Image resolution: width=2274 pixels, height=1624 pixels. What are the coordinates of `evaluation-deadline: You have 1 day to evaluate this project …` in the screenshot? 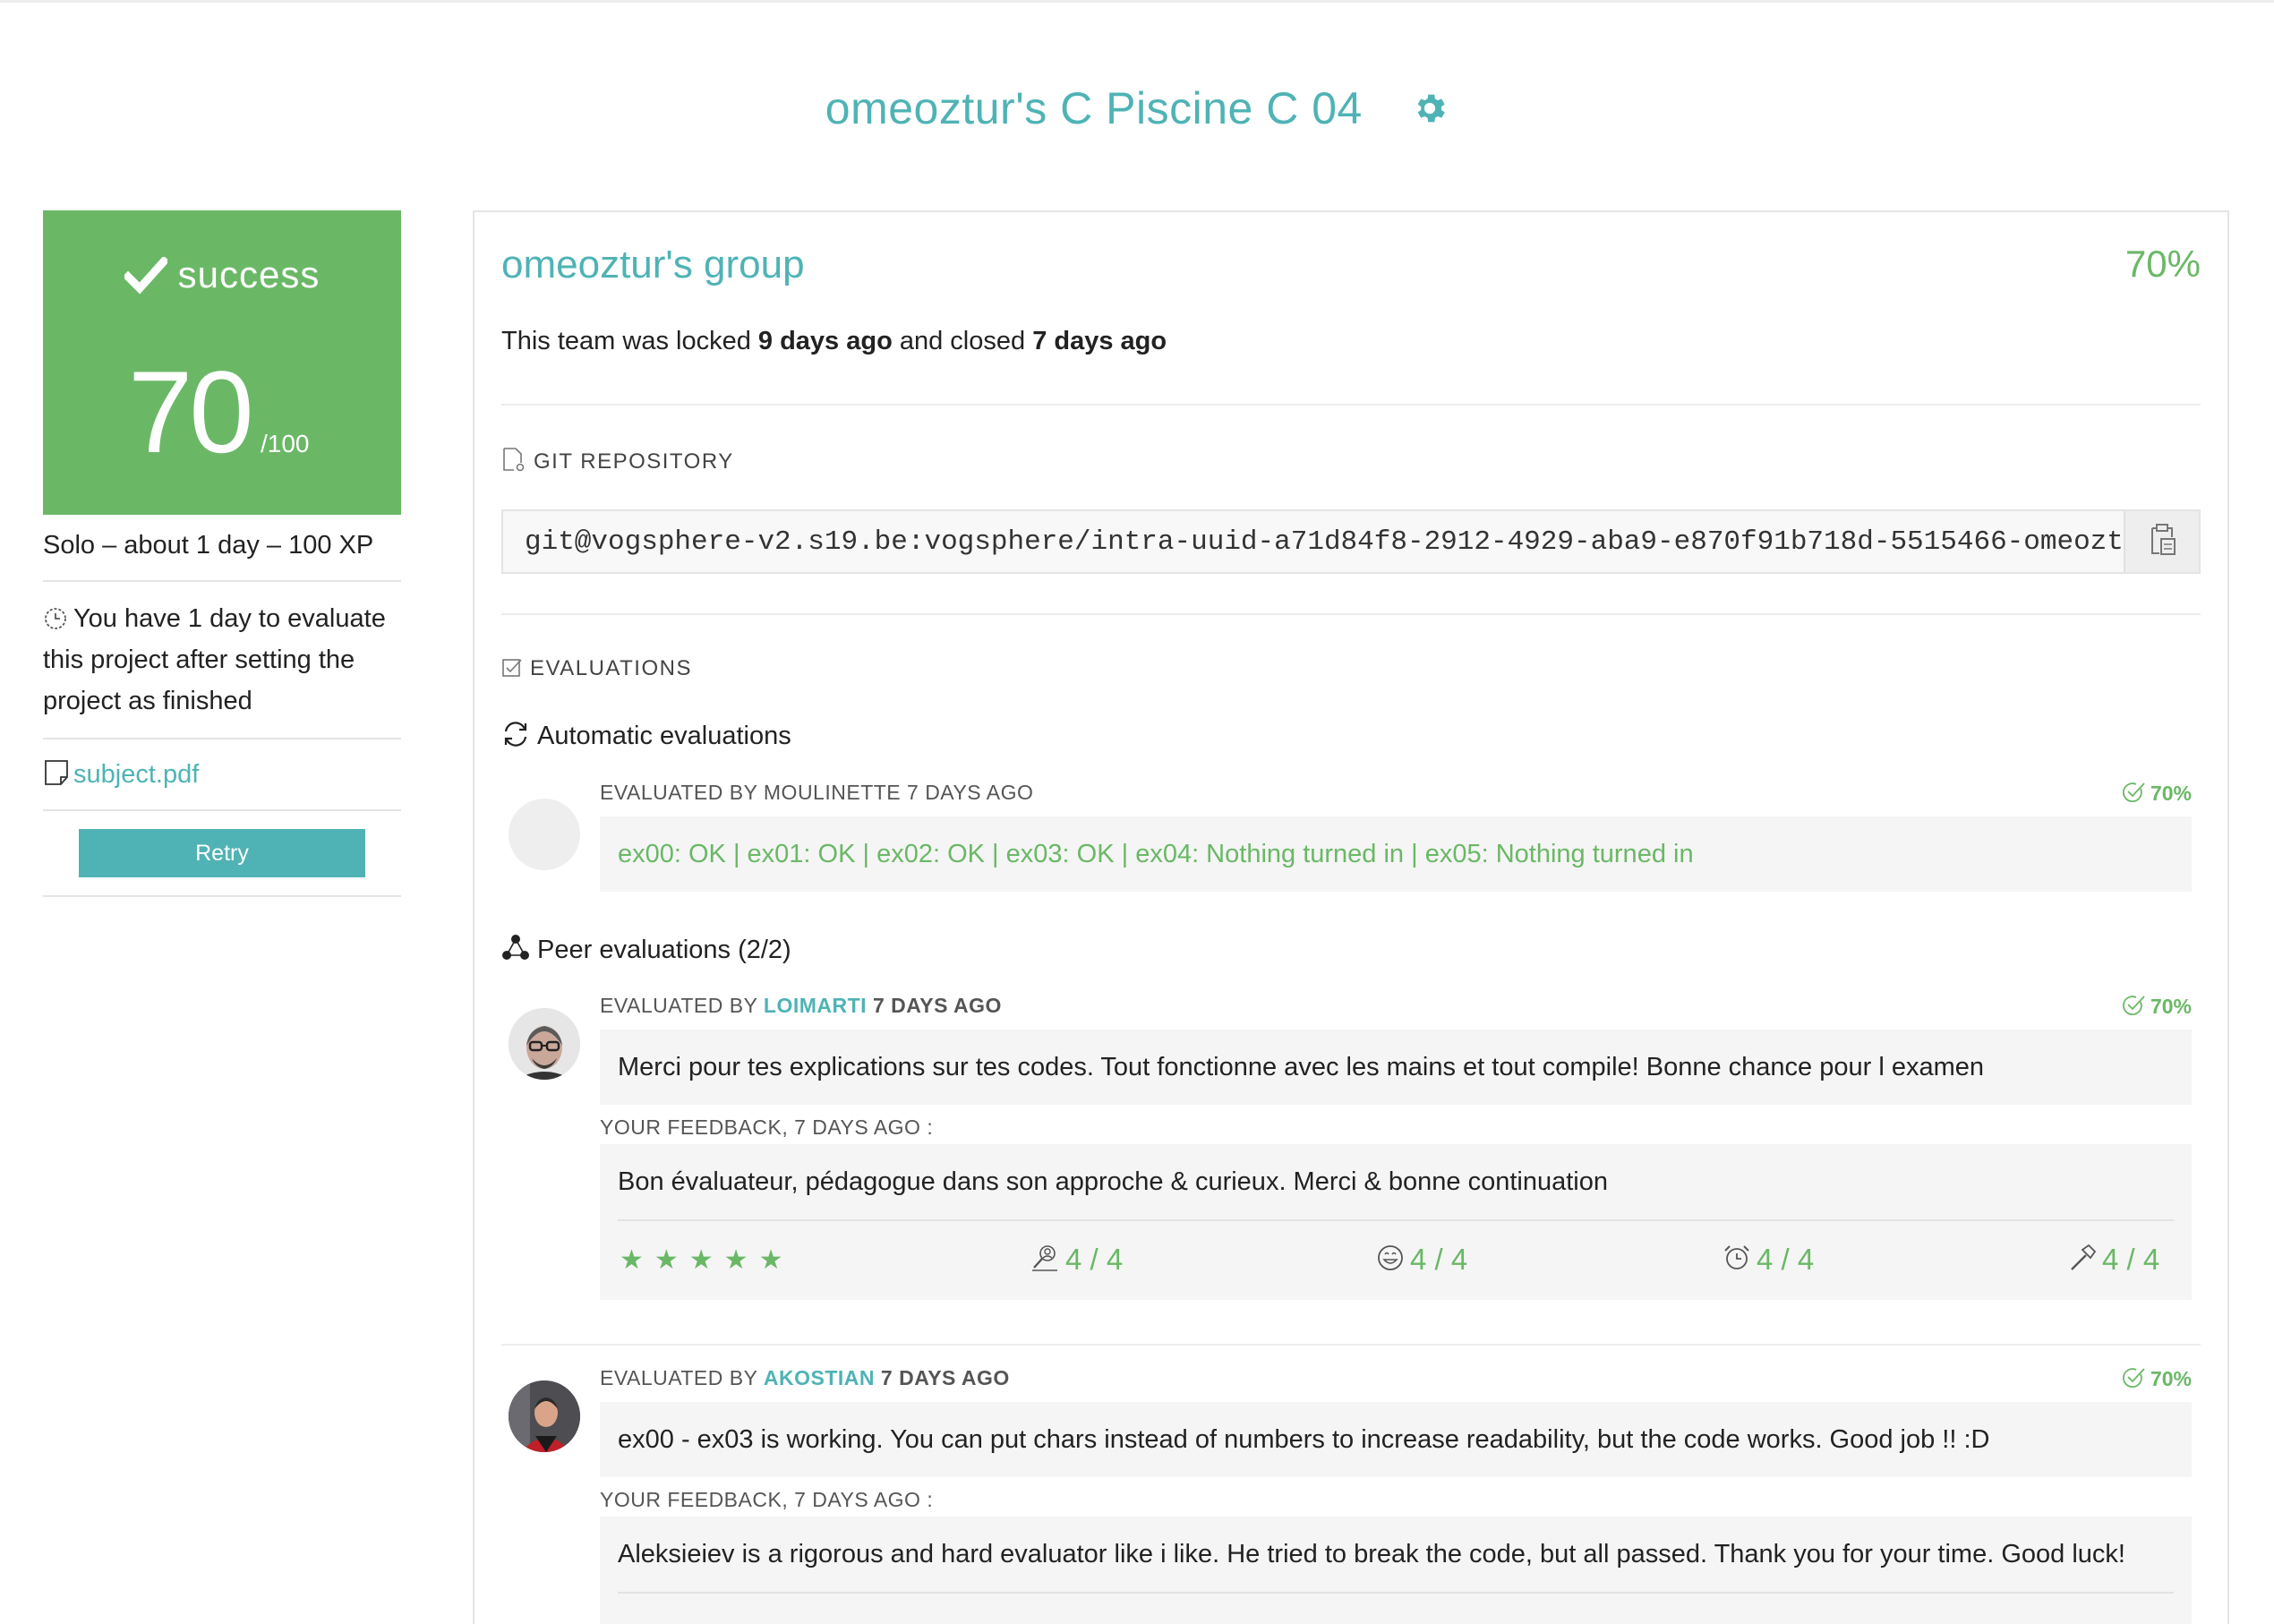 It's located at (222, 660).